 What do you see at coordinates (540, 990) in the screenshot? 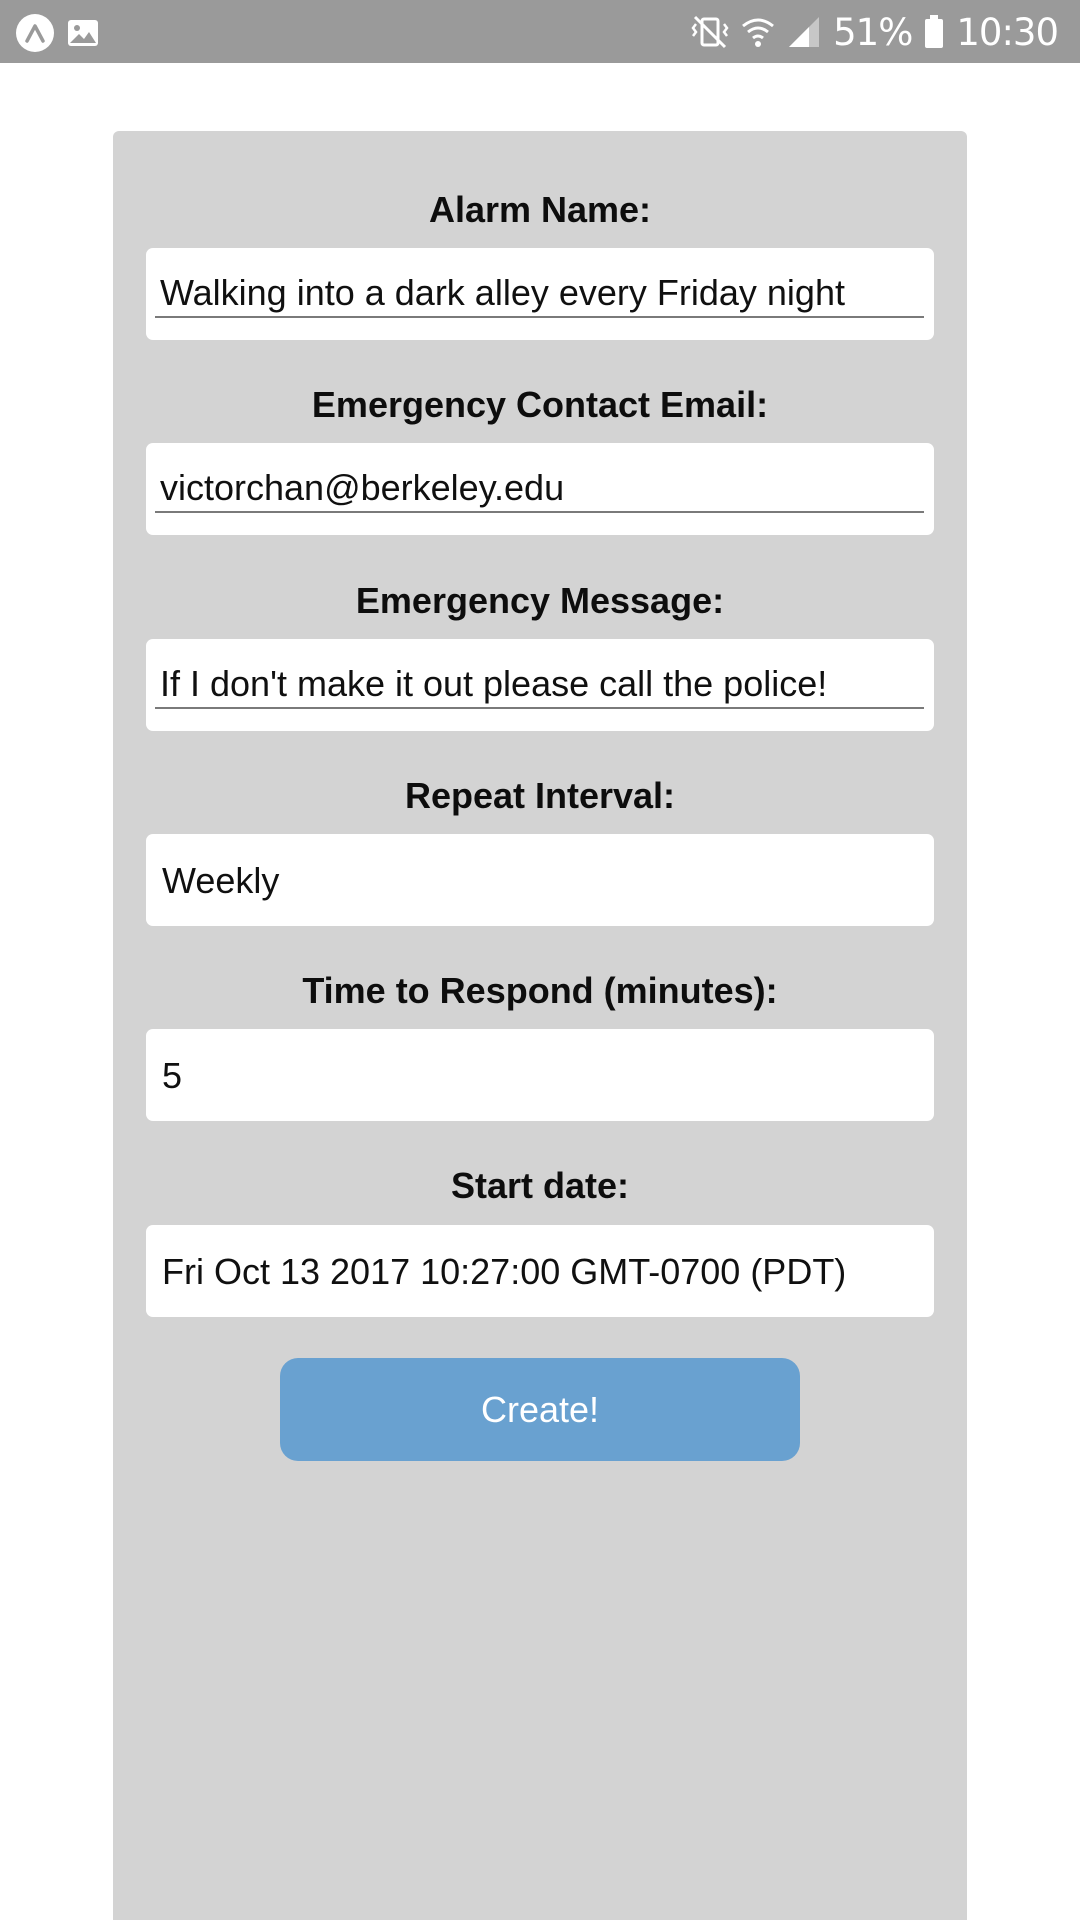
I see `time-to-respond-label: Time to Respond (minutes):` at bounding box center [540, 990].